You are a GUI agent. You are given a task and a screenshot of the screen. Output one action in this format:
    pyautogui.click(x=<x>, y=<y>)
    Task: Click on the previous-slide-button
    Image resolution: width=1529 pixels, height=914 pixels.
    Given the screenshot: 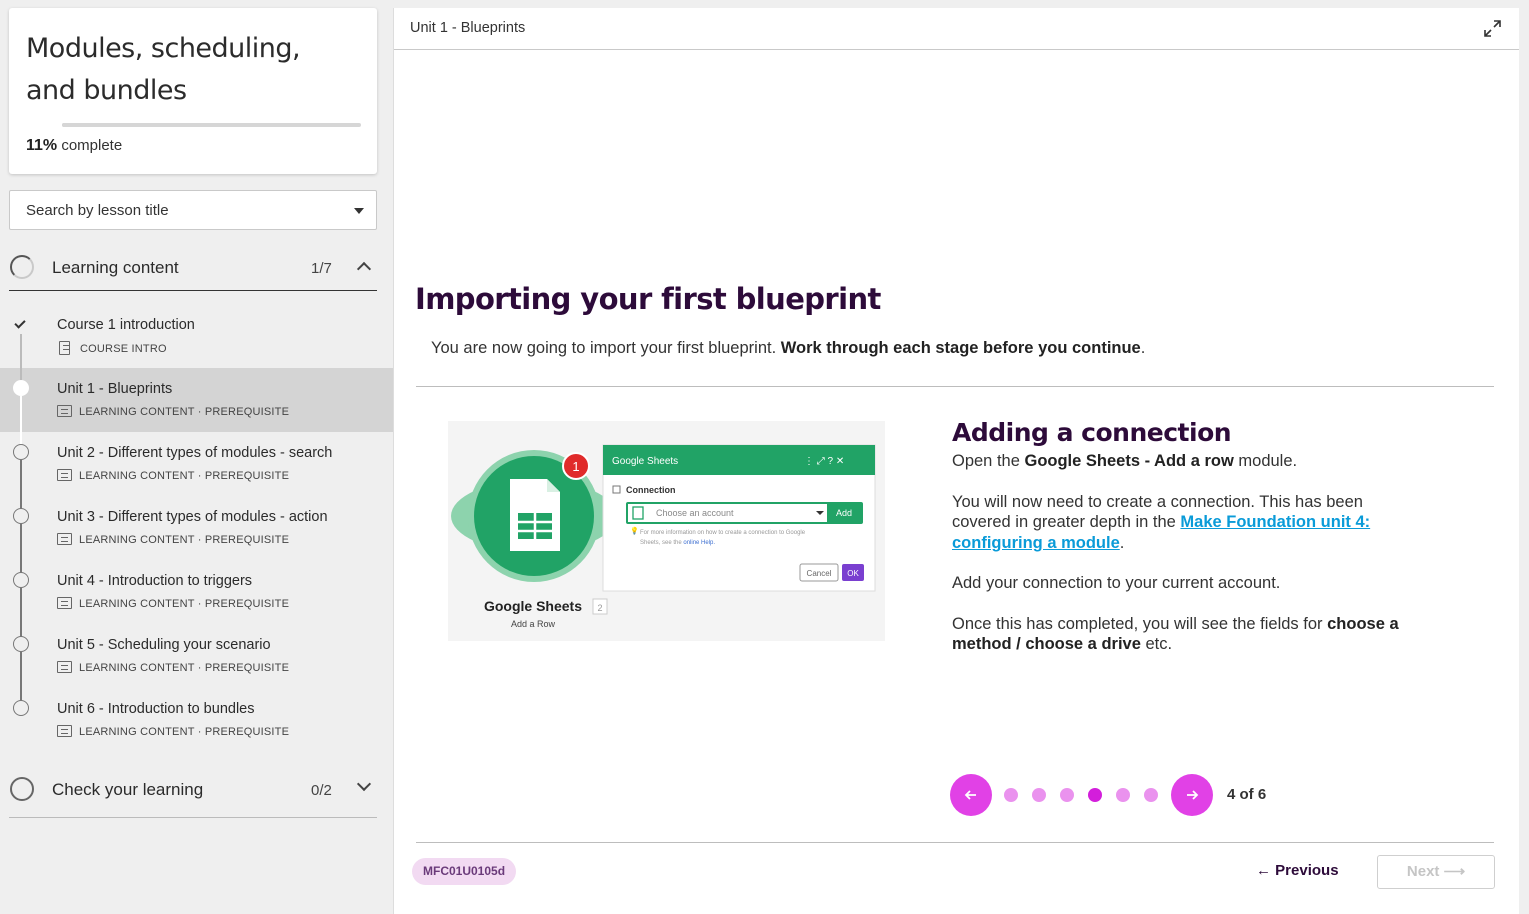 What is the action you would take?
    pyautogui.click(x=971, y=795)
    